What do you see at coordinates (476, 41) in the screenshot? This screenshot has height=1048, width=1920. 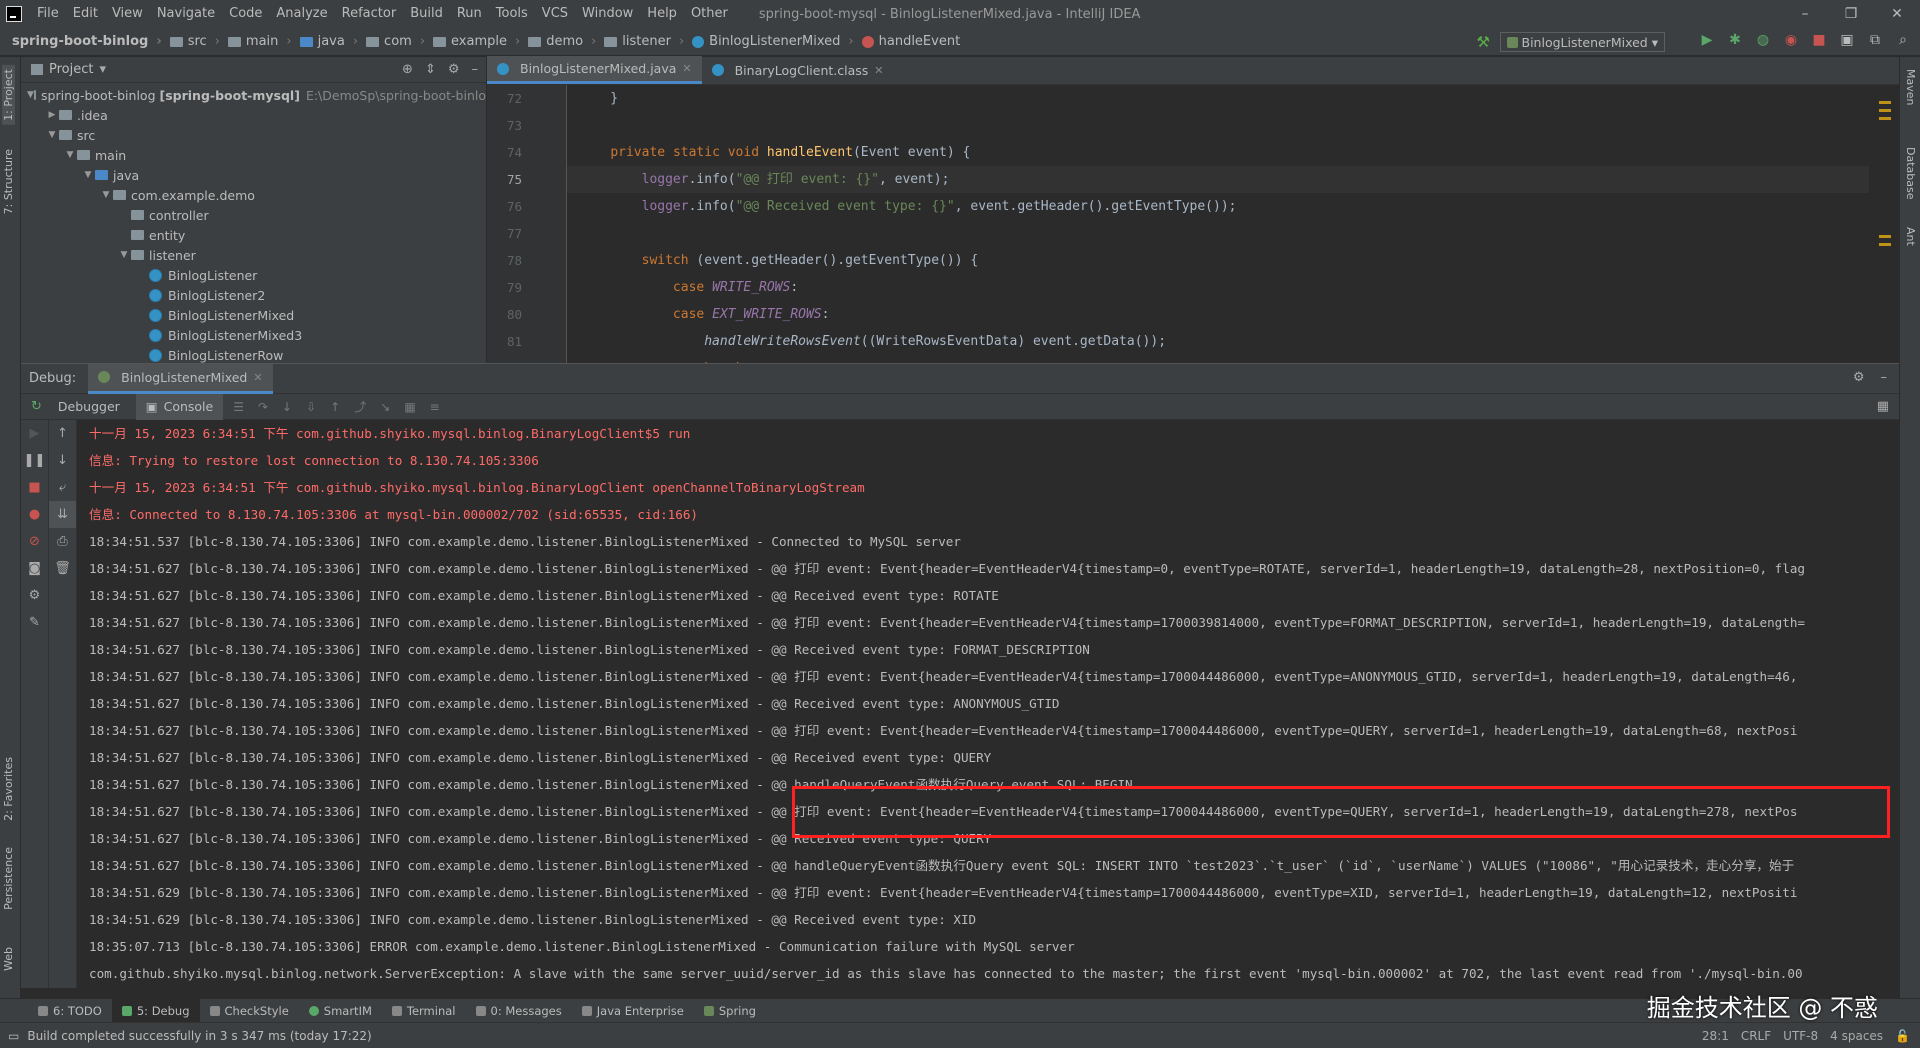 I see `breadcrumb-example: example ›` at bounding box center [476, 41].